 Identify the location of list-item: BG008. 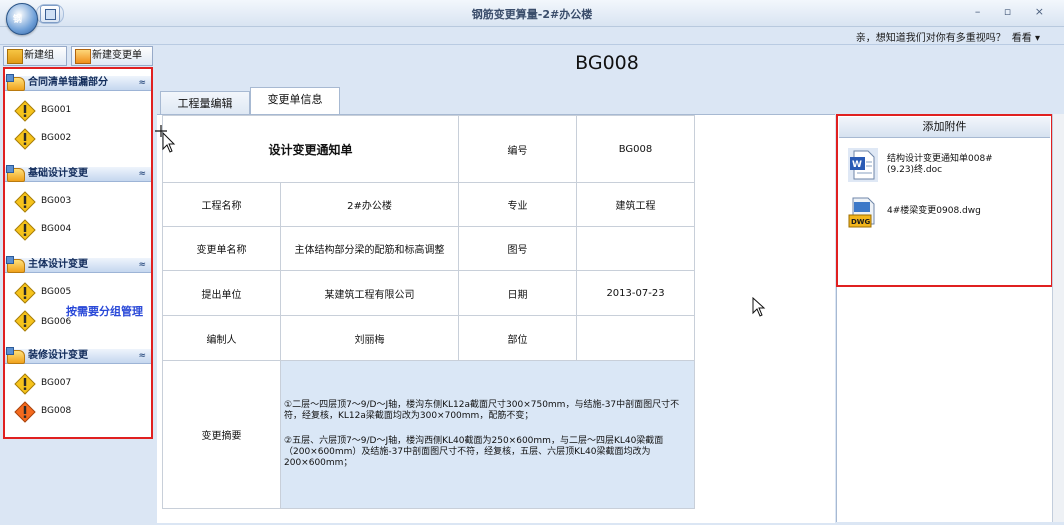
(77, 412).